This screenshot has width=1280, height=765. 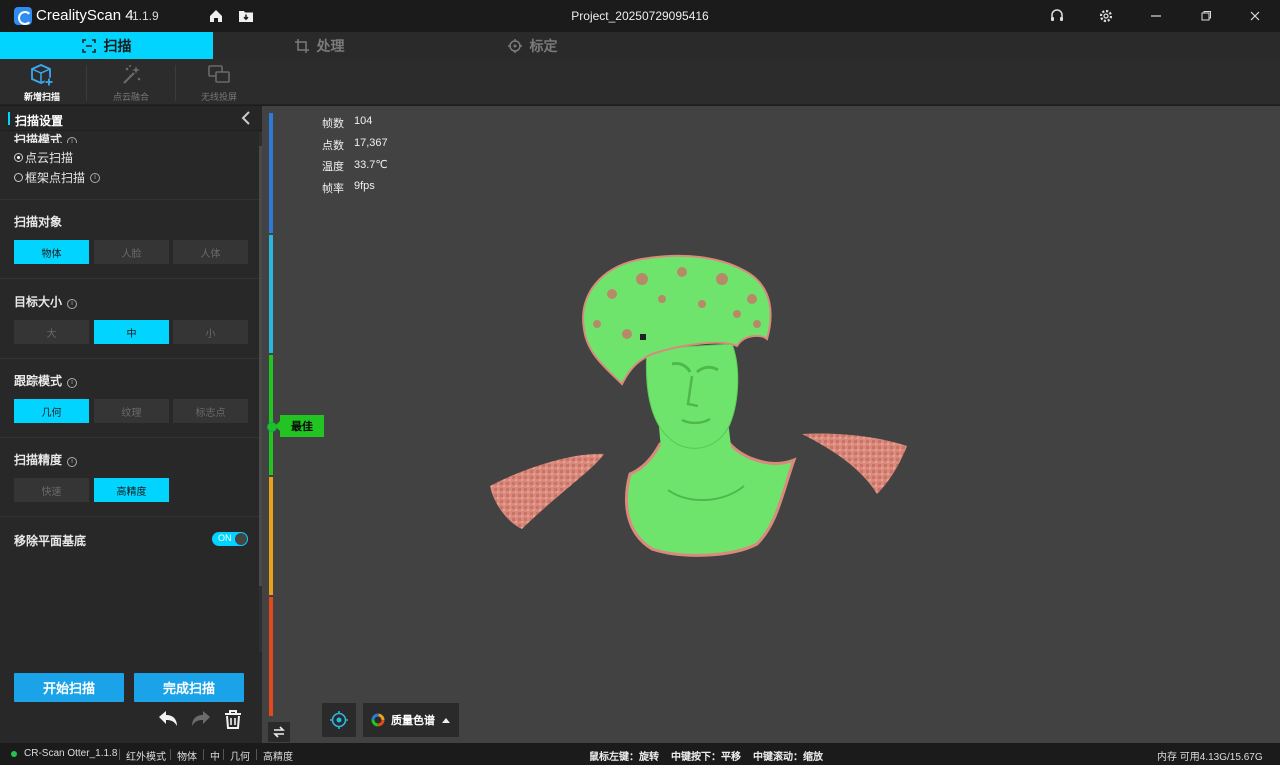 What do you see at coordinates (1057, 16) in the screenshot?
I see `headset-support-icon` at bounding box center [1057, 16].